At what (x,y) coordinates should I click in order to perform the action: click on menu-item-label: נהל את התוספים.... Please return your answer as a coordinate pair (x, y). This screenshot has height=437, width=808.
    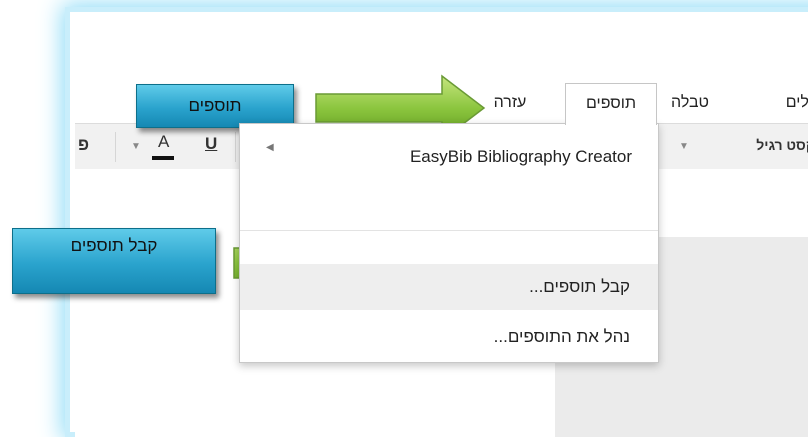
    Looking at the image, I should click on (561, 336).